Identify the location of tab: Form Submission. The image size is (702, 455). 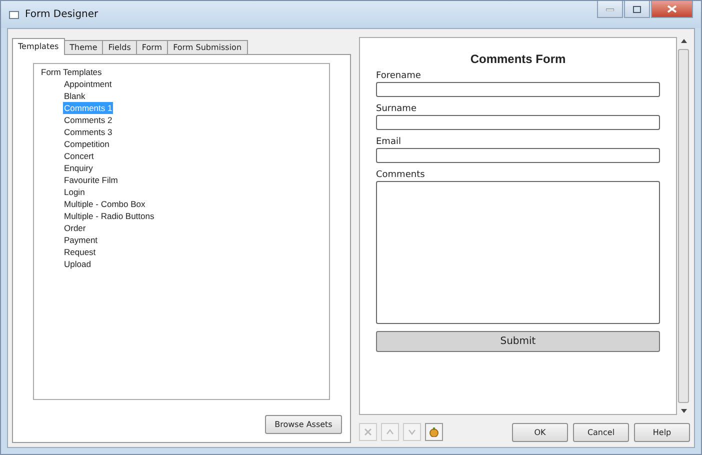
(207, 47).